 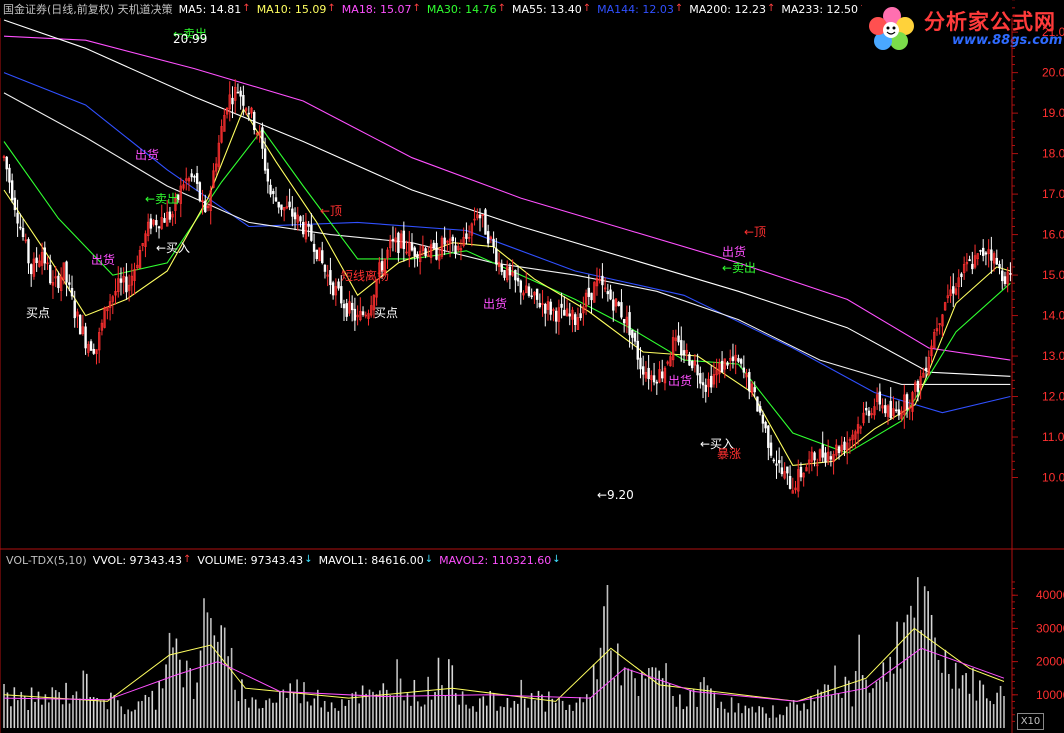 What do you see at coordinates (1053, 437) in the screenshot?
I see `price-tick-label: 11.00` at bounding box center [1053, 437].